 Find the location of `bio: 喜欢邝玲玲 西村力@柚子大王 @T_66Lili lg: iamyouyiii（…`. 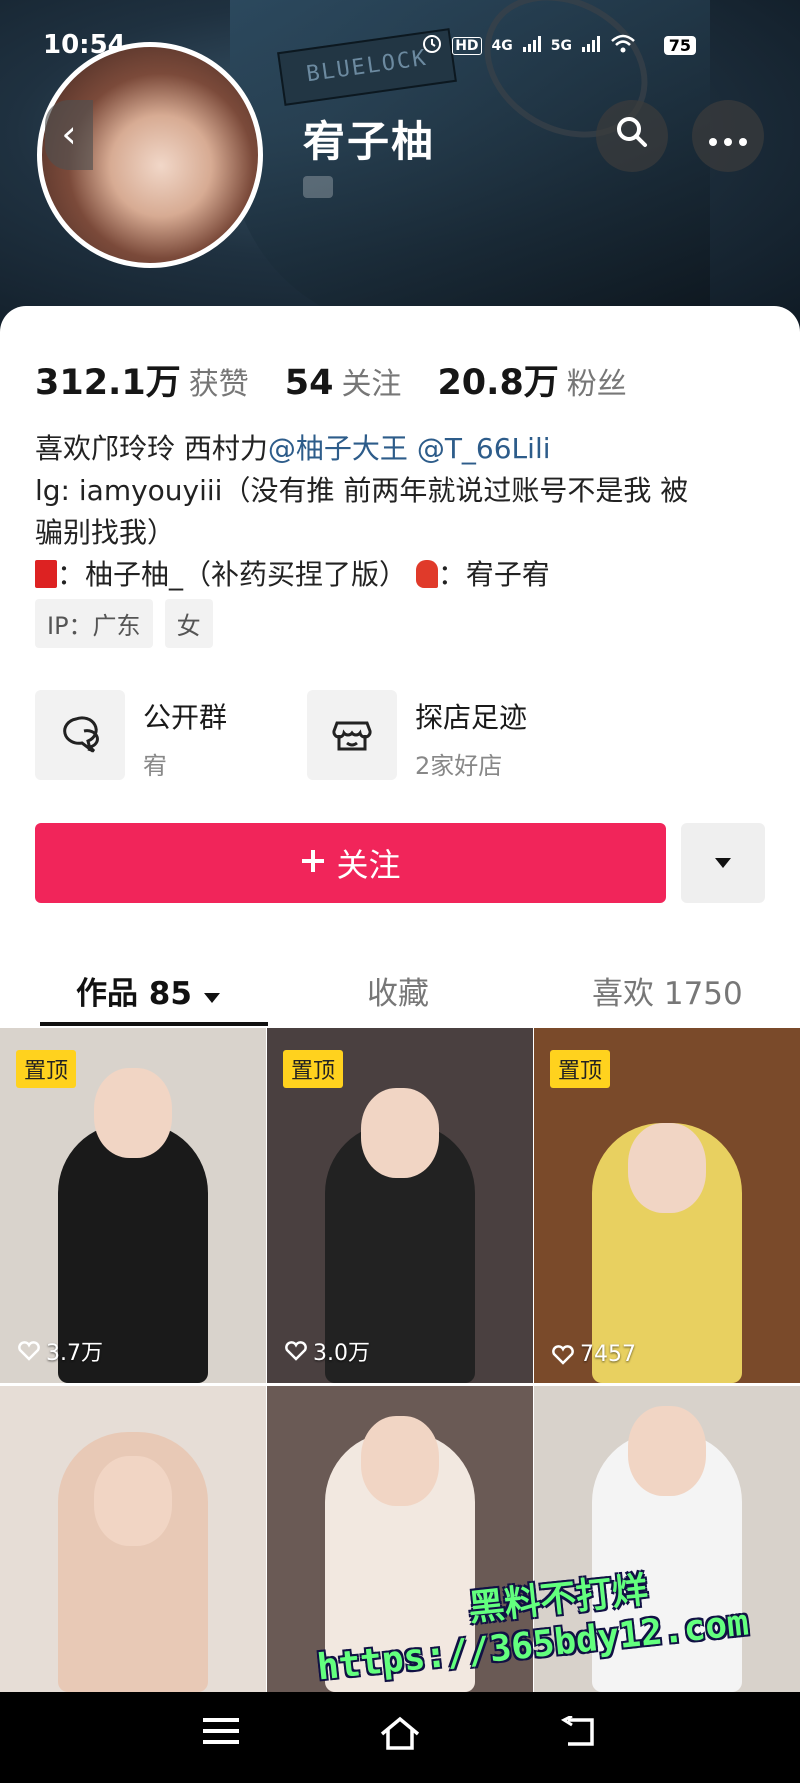

bio: 喜欢邝玲玲 西村力@柚子大王 @T_66Lili lg: iamyouyiii（… is located at coordinates (405, 512).